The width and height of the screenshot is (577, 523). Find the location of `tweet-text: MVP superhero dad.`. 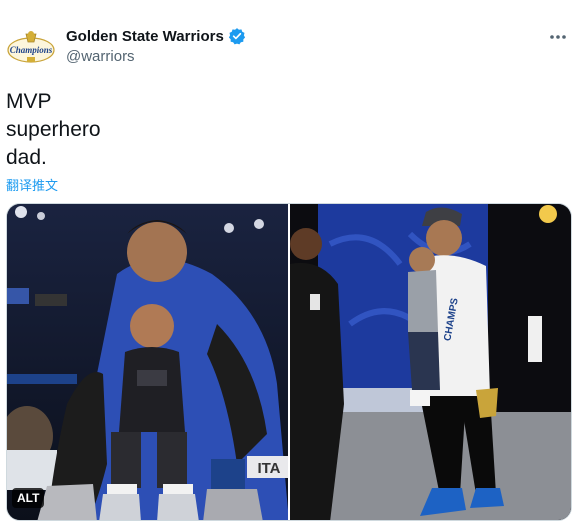

tweet-text: MVP superhero dad. is located at coordinates (53, 129).